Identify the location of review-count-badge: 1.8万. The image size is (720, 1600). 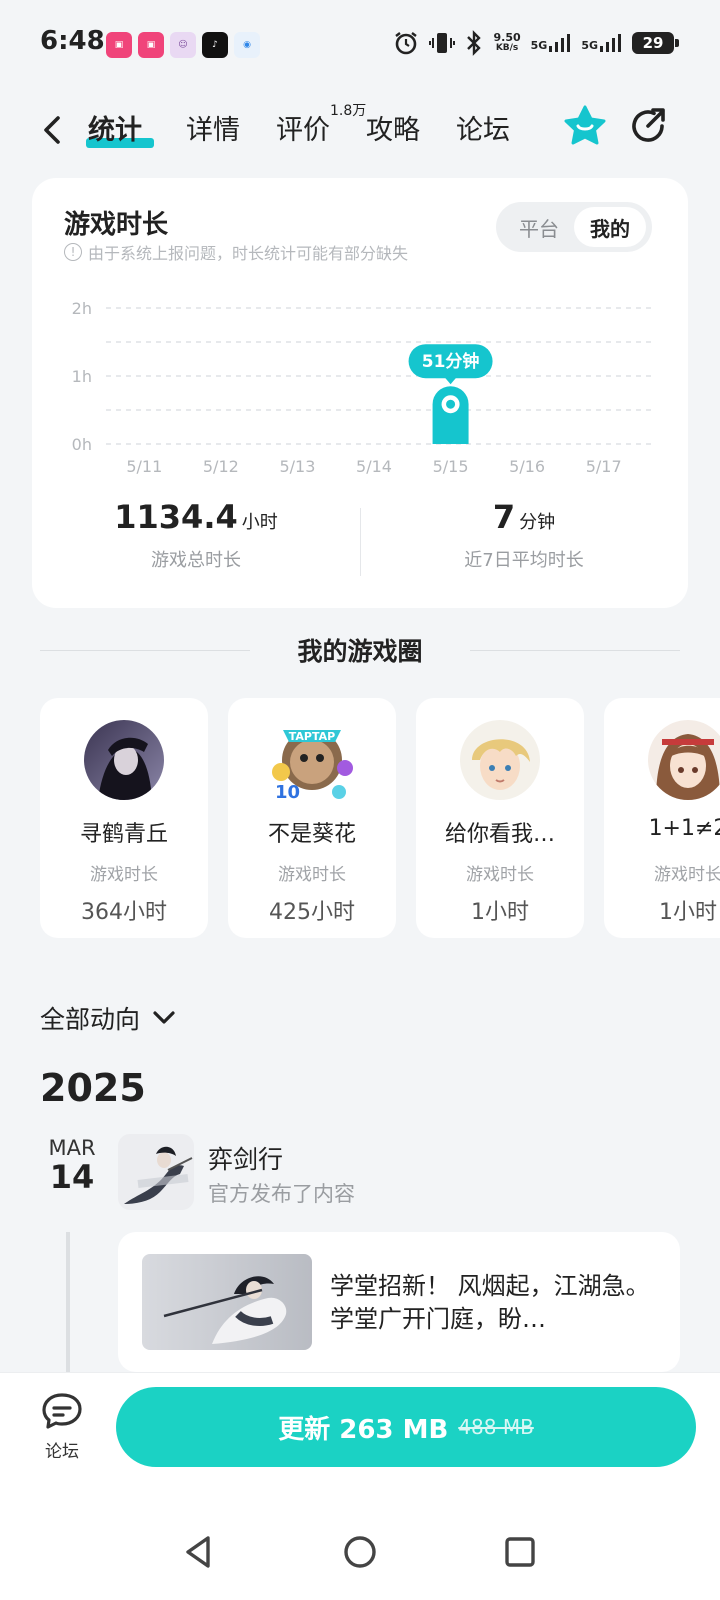
(348, 111).